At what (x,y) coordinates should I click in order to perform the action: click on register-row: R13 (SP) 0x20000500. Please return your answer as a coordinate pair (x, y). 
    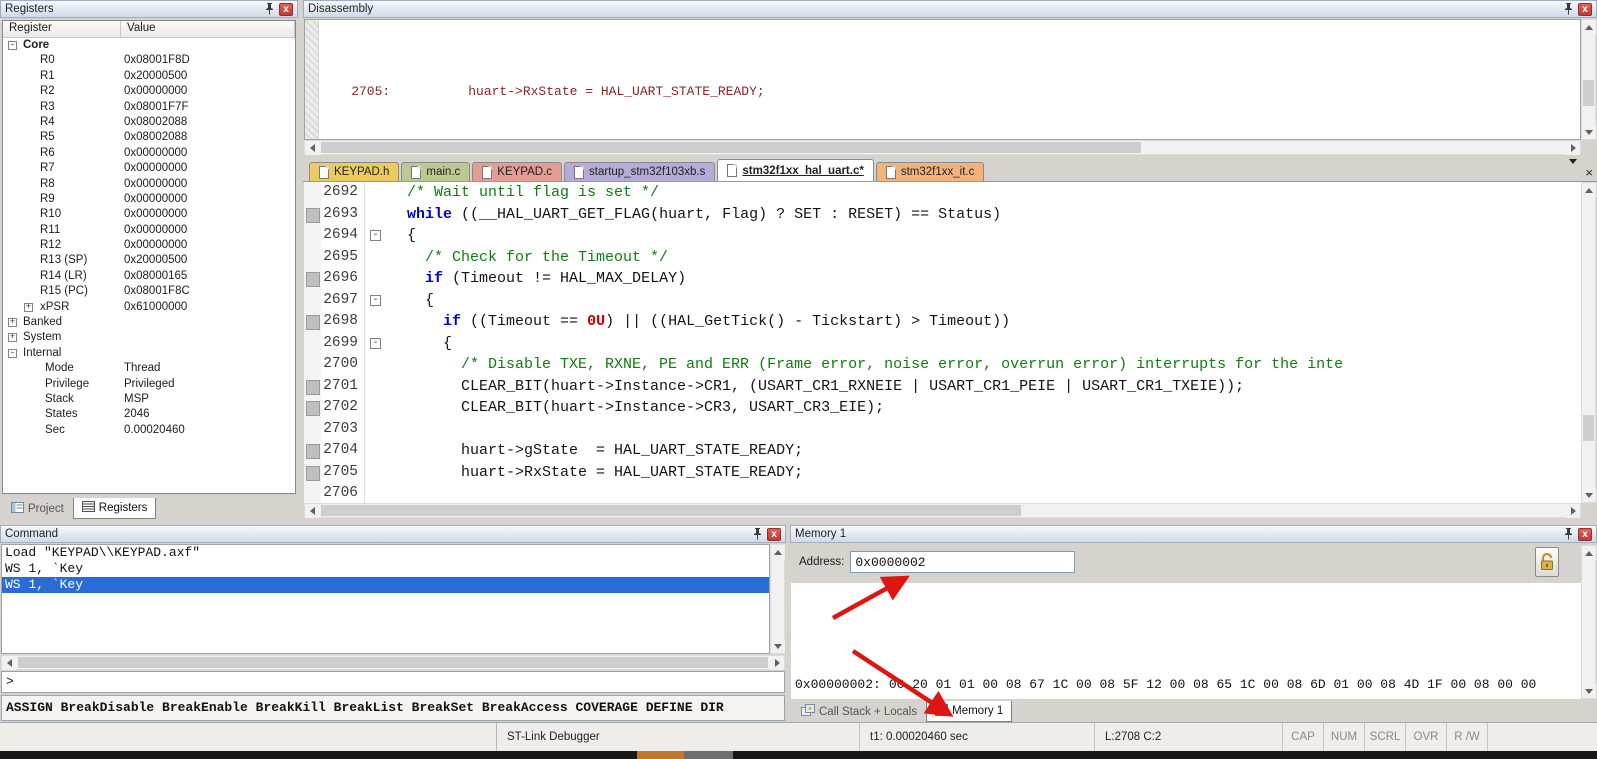
    Looking at the image, I should click on (149, 260).